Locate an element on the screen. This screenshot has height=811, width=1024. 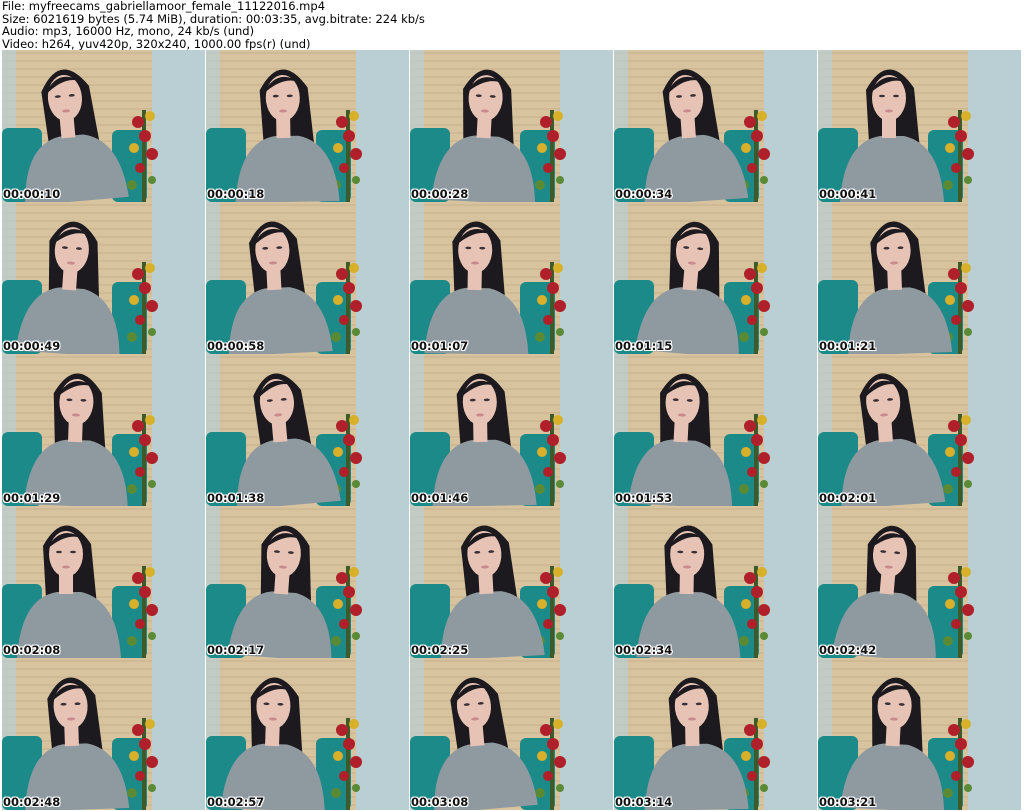
frame-timestamp: 00:02:25 is located at coordinates (440, 650).